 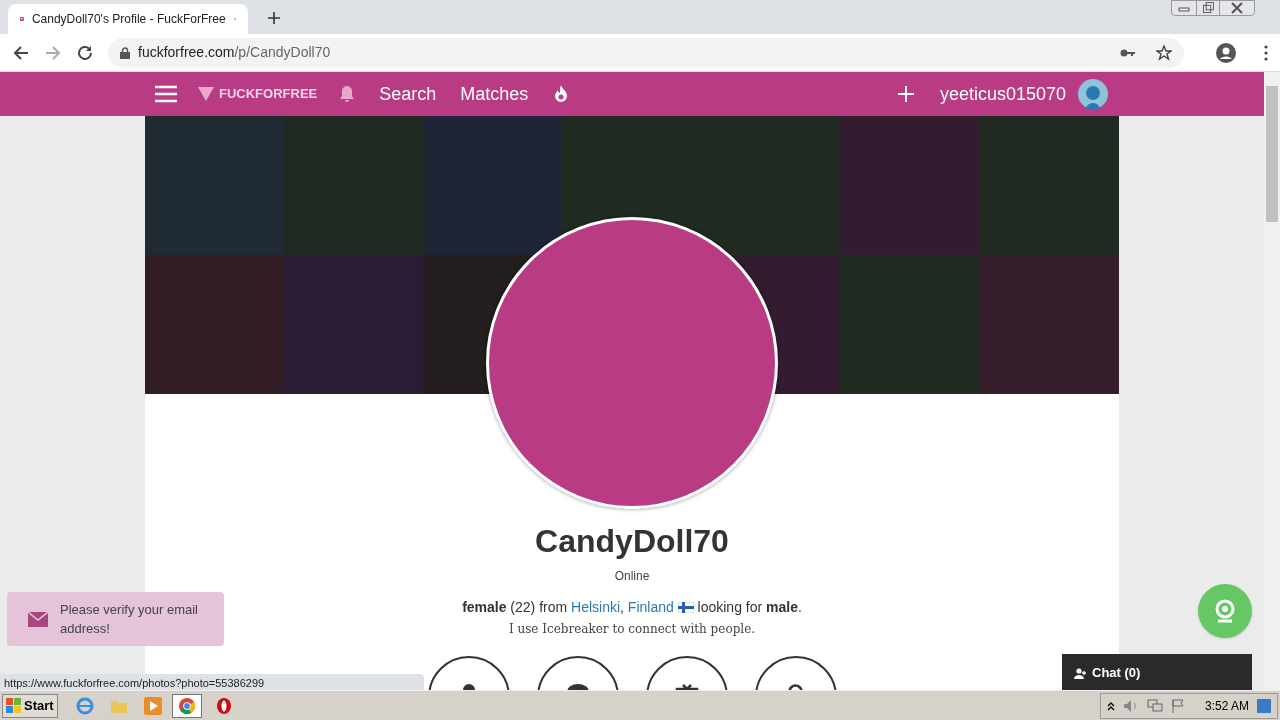 I want to click on profile-details: female (22) from Helsinki, Finland looking for male., so click(x=632, y=607).